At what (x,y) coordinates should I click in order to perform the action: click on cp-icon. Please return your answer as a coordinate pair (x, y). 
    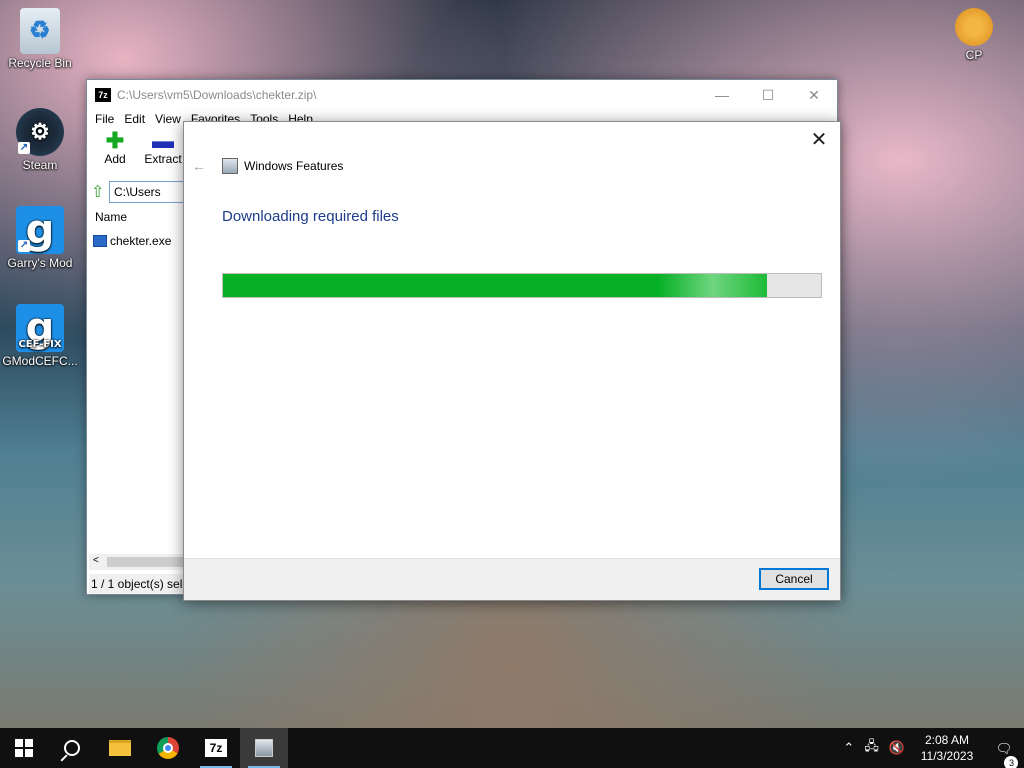
    Looking at the image, I should click on (974, 27).